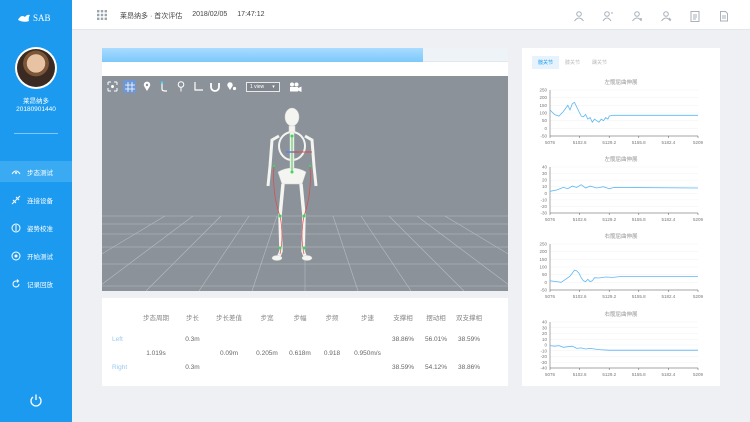  What do you see at coordinates (120, 367) in the screenshot?
I see `row-label-right: Right` at bounding box center [120, 367].